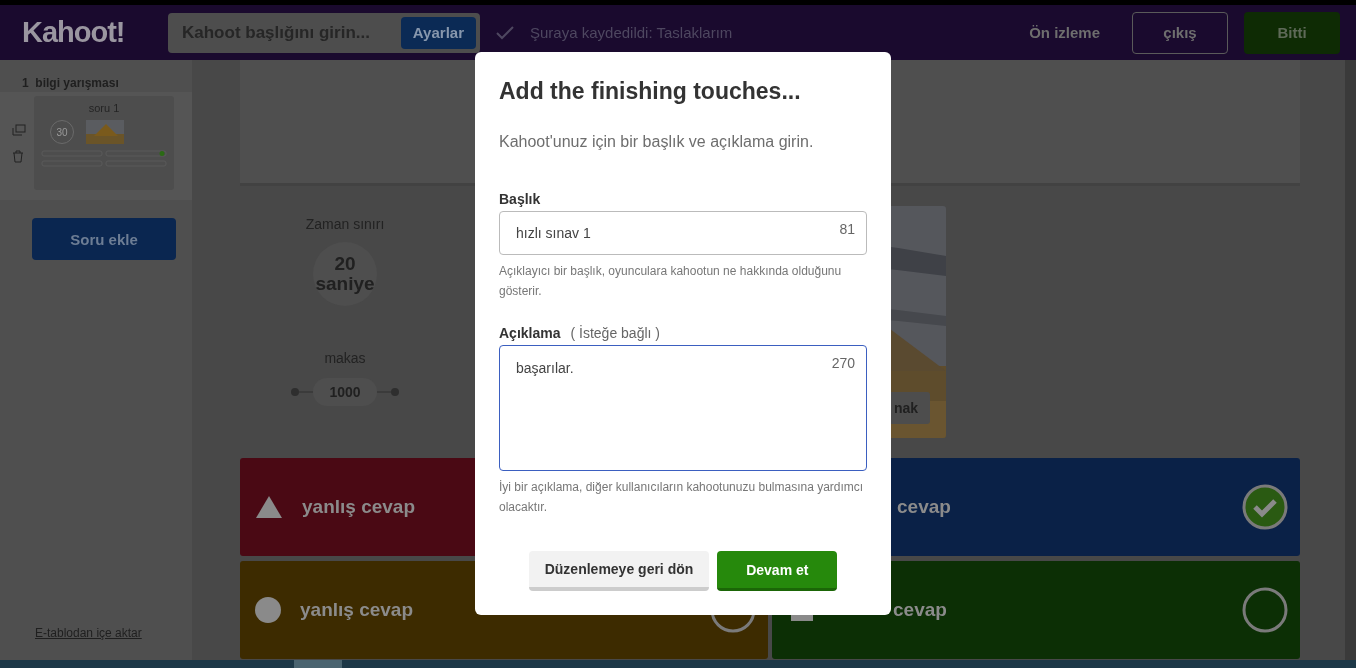 This screenshot has height=668, width=1356. Describe the element at coordinates (671, 281) in the screenshot. I see `help-text: Açıklayıcı bir başlık, oyunculara kahootun ne hakkında olduğunu gösterir.` at that location.